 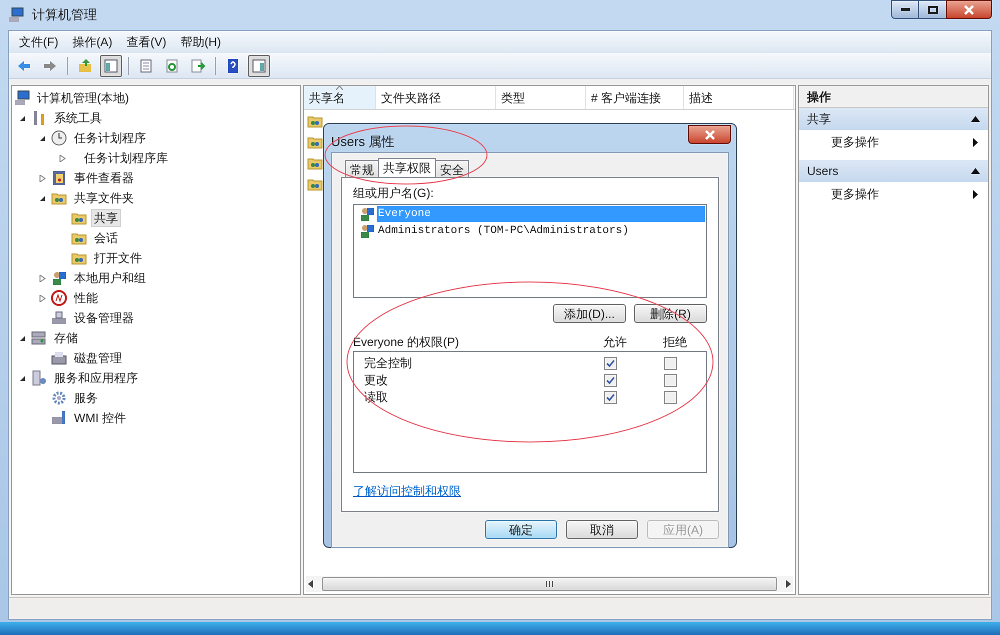 What do you see at coordinates (602, 529) in the screenshot?
I see `cancel-button: 取消` at bounding box center [602, 529].